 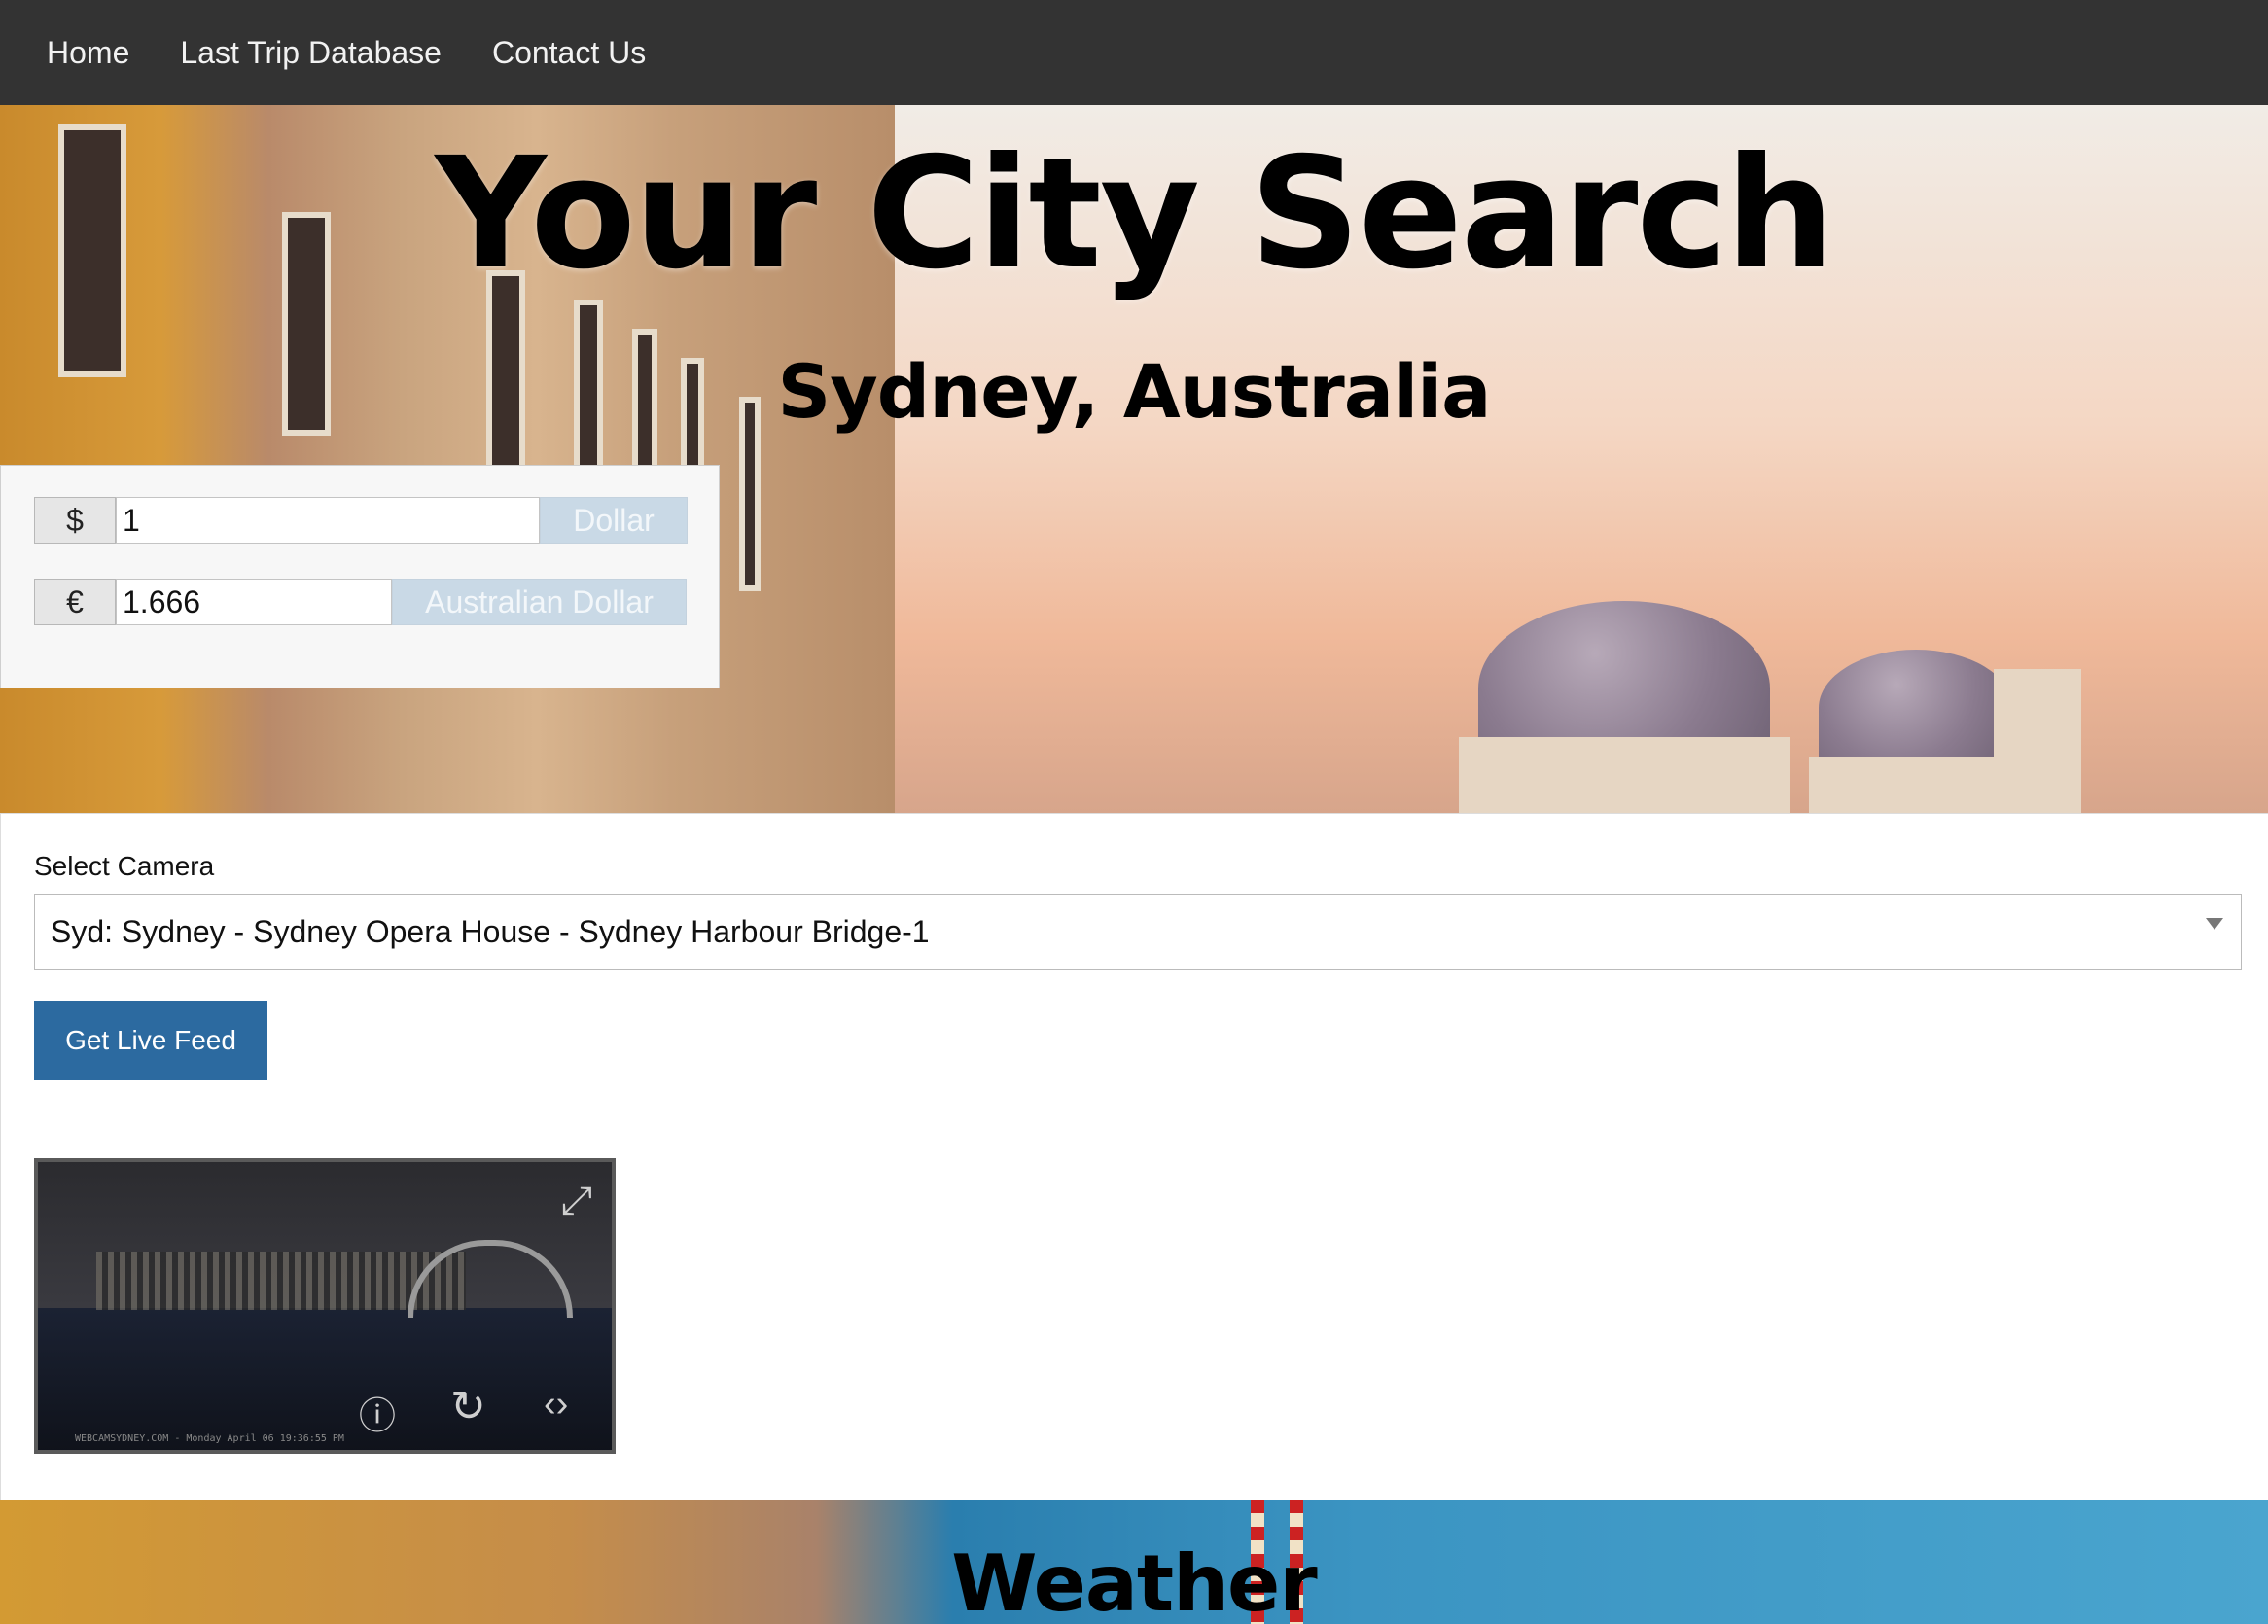 I want to click on nav-home: Home, so click(x=88, y=52).